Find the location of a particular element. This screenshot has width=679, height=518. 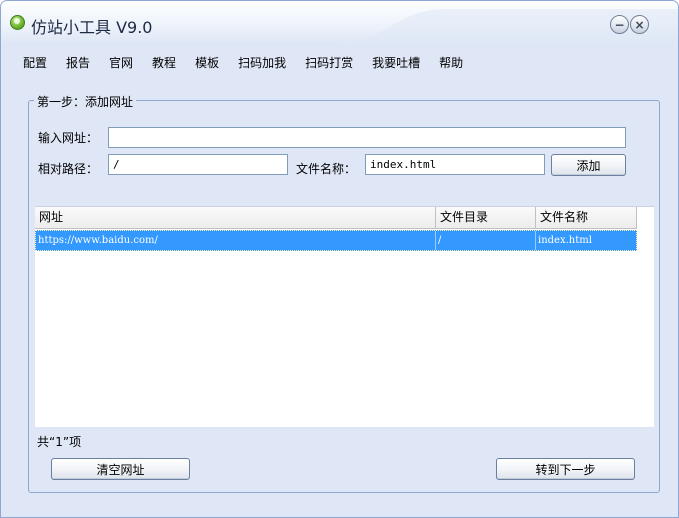

menu-tutorial: 教程 is located at coordinates (164, 62).